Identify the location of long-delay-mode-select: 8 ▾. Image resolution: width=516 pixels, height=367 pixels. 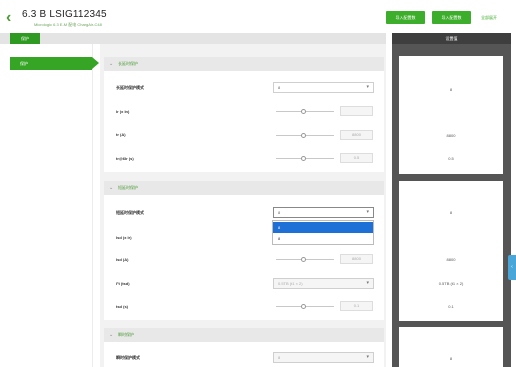
(323, 87).